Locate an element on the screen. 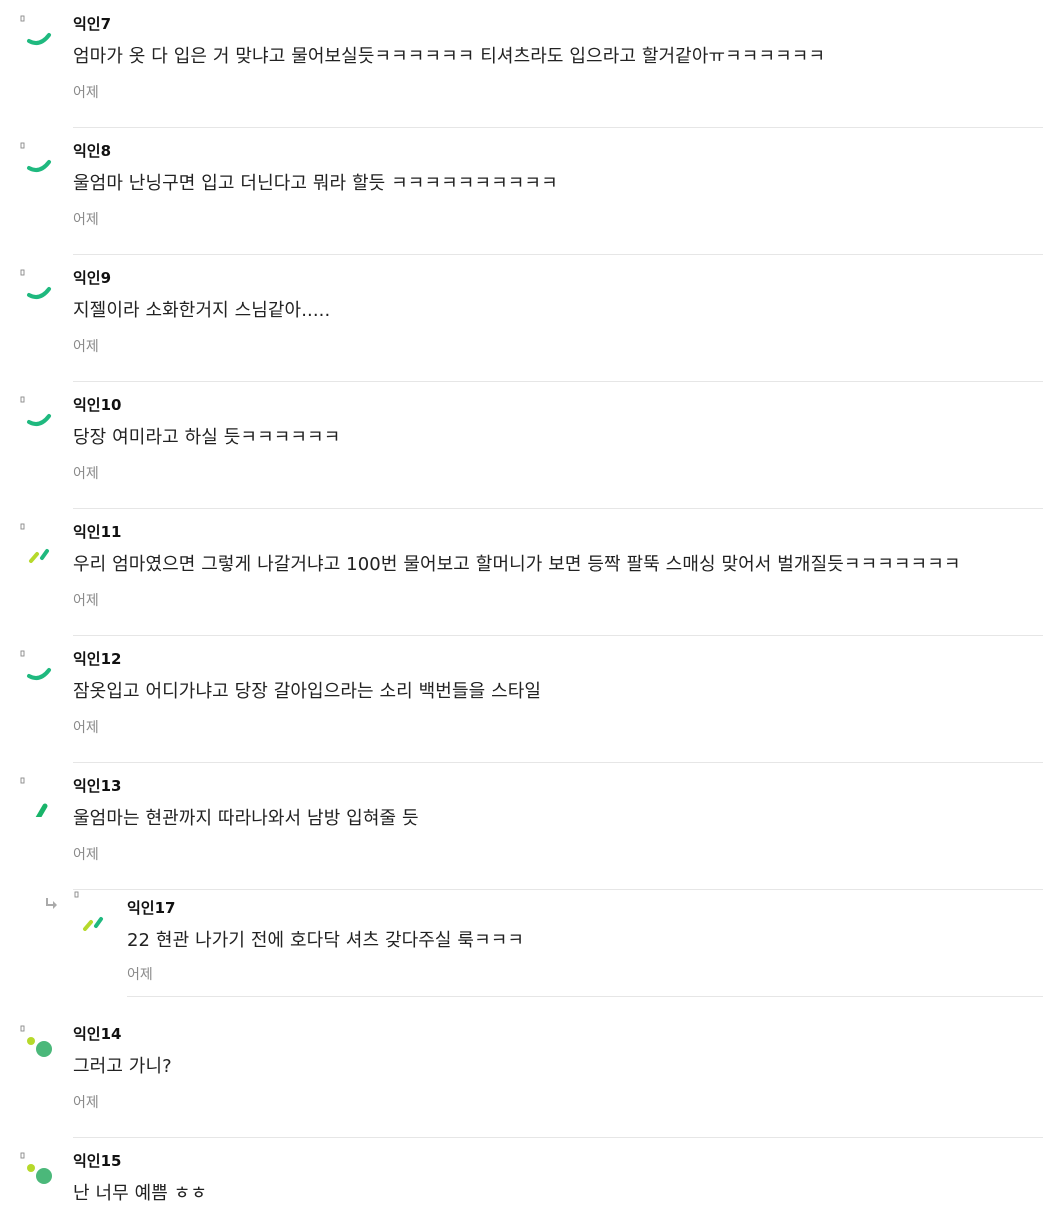 The image size is (1043, 1207). comment-text: 울엄마는 현관까지 따라나와서 남방 입혀줄 듯 is located at coordinates (246, 818).